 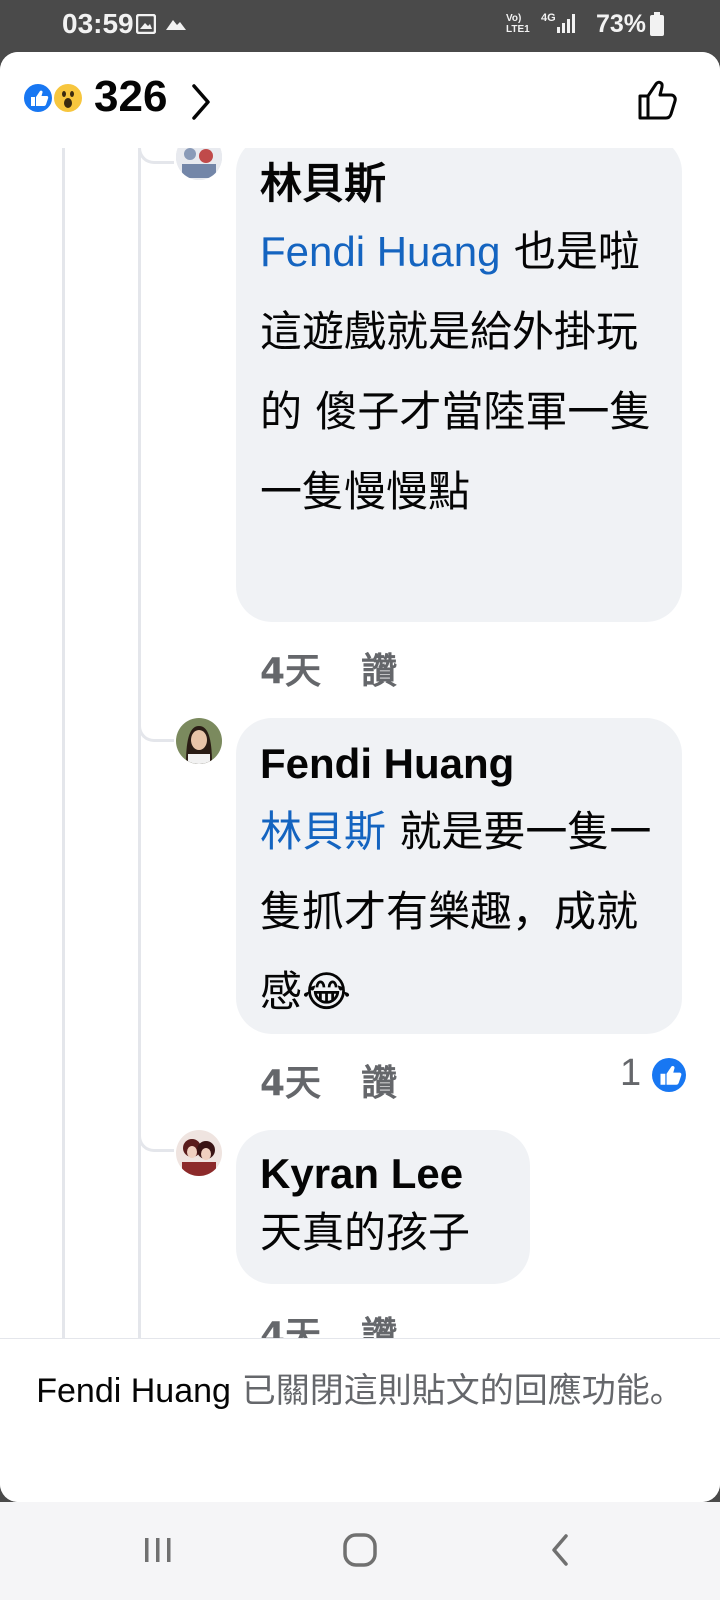 What do you see at coordinates (548, 18) in the screenshot?
I see `network-type: 4G` at bounding box center [548, 18].